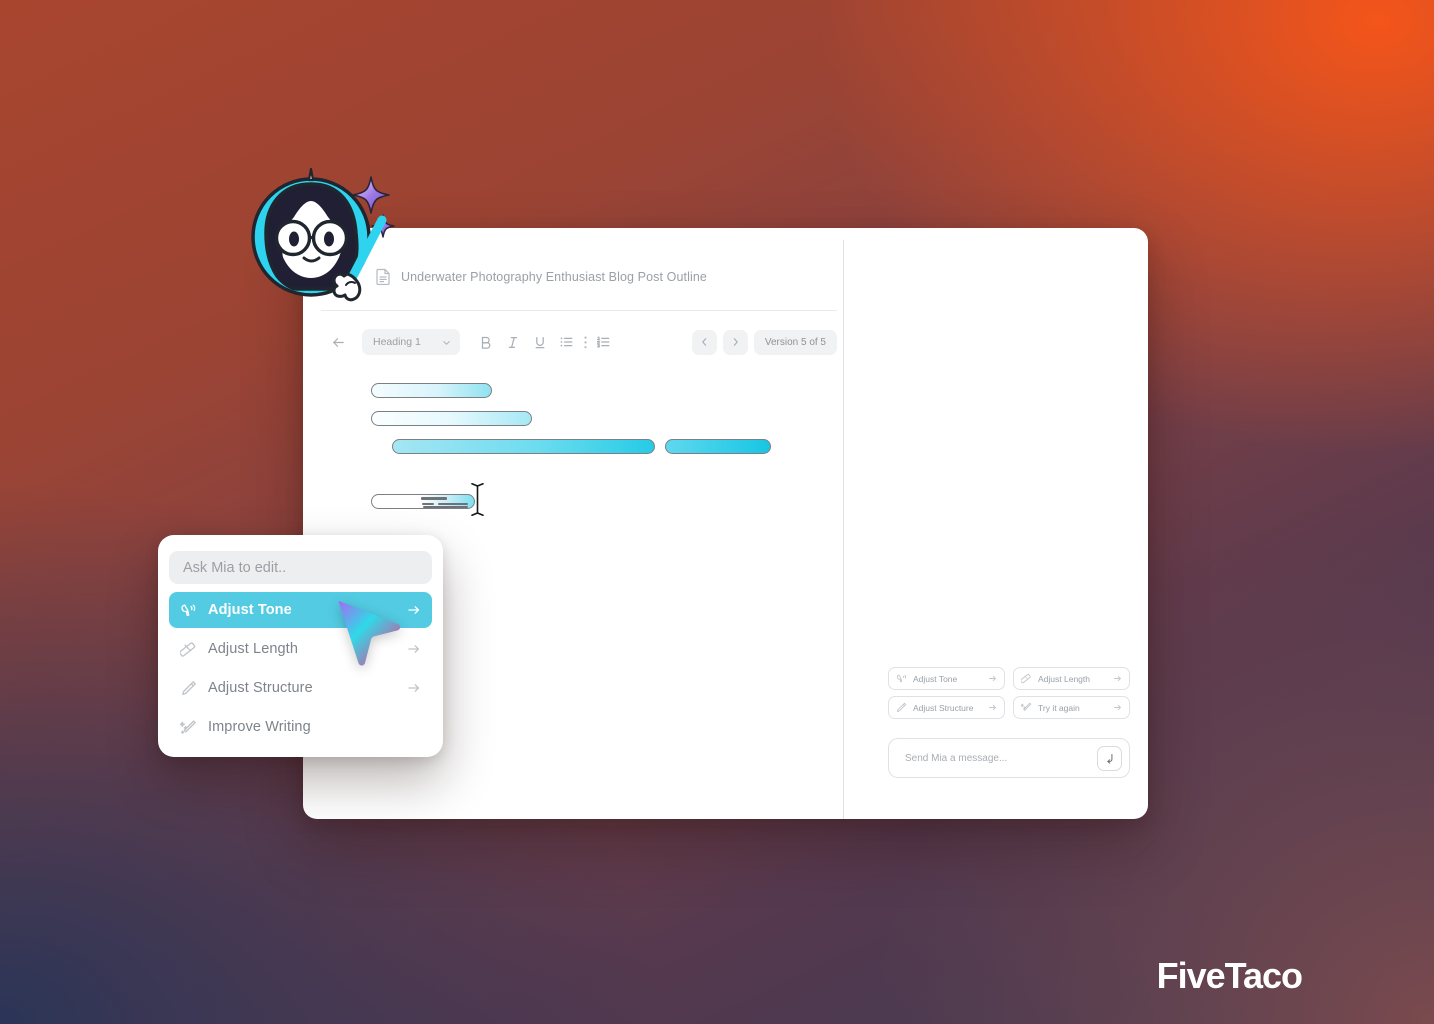  I want to click on chip-try-it-again: Try it again, so click(1071, 707).